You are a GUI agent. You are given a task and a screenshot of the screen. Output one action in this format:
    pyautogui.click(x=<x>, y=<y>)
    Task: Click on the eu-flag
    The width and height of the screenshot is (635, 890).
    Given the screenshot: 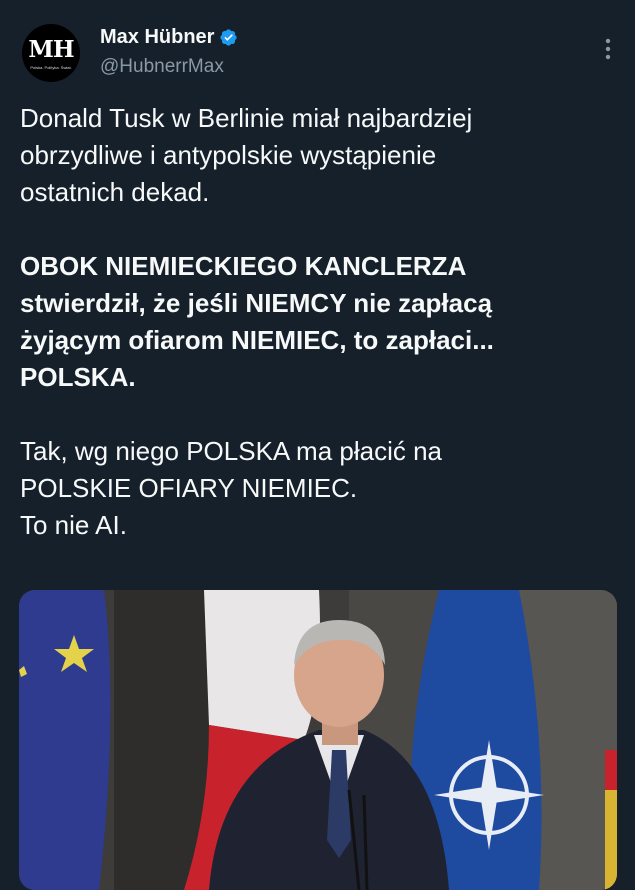 What is the action you would take?
    pyautogui.click(x=65, y=740)
    